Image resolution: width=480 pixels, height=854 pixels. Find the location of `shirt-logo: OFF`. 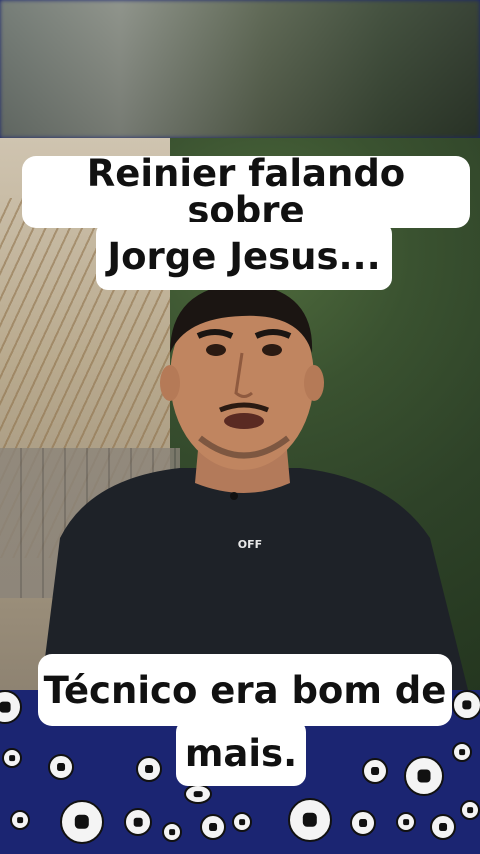

shirt-logo: OFF is located at coordinates (250, 544).